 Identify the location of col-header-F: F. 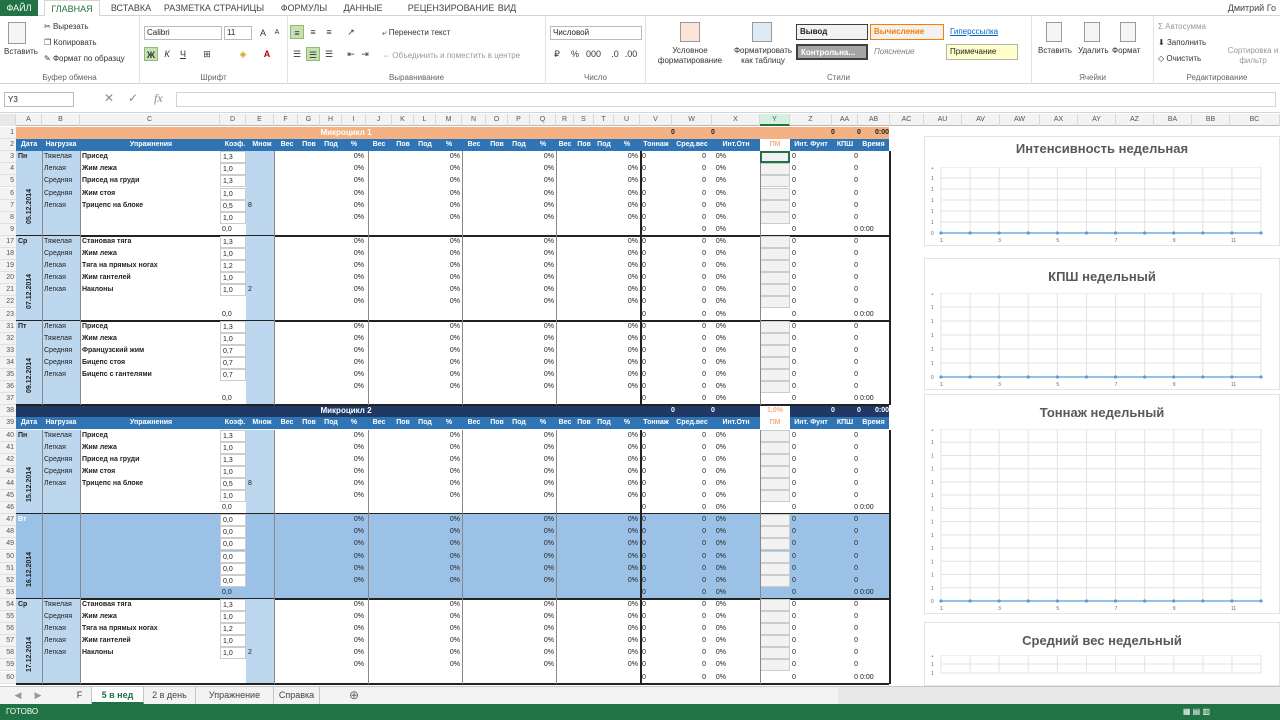
(286, 120).